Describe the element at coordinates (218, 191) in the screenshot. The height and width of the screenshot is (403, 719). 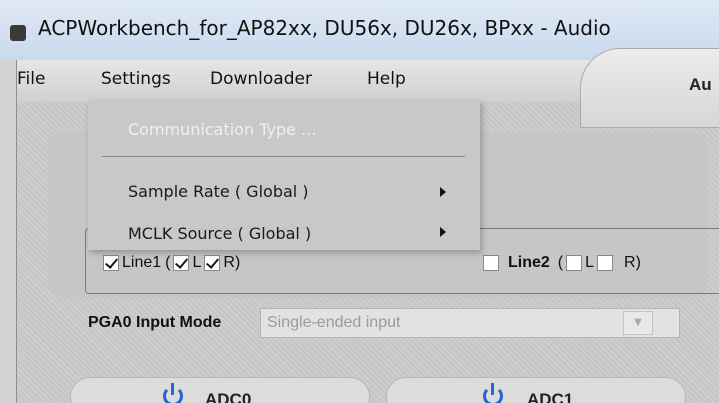
I see `menu-item-sample-rate: Sample Rate ( Global )` at that location.